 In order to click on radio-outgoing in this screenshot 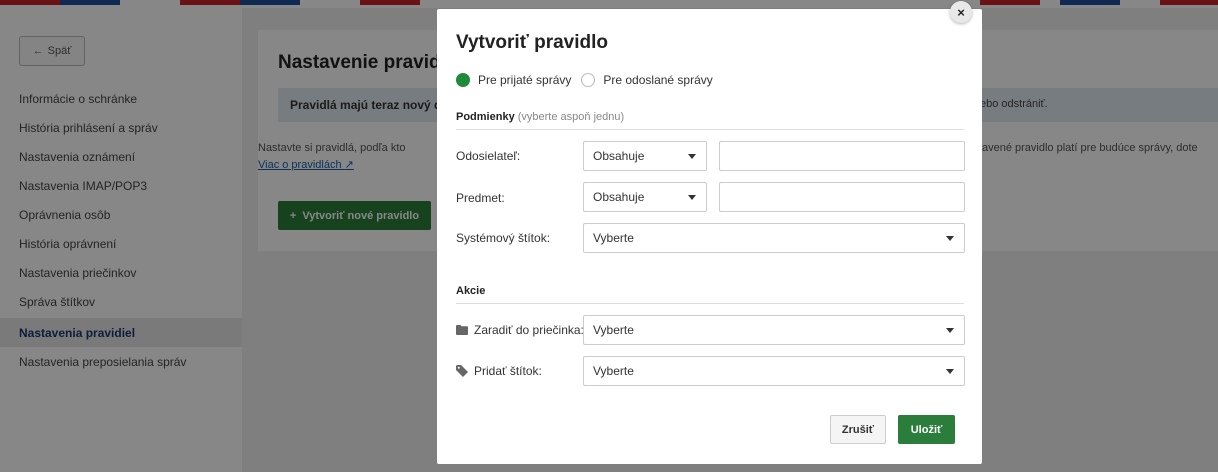, I will do `click(588, 80)`.